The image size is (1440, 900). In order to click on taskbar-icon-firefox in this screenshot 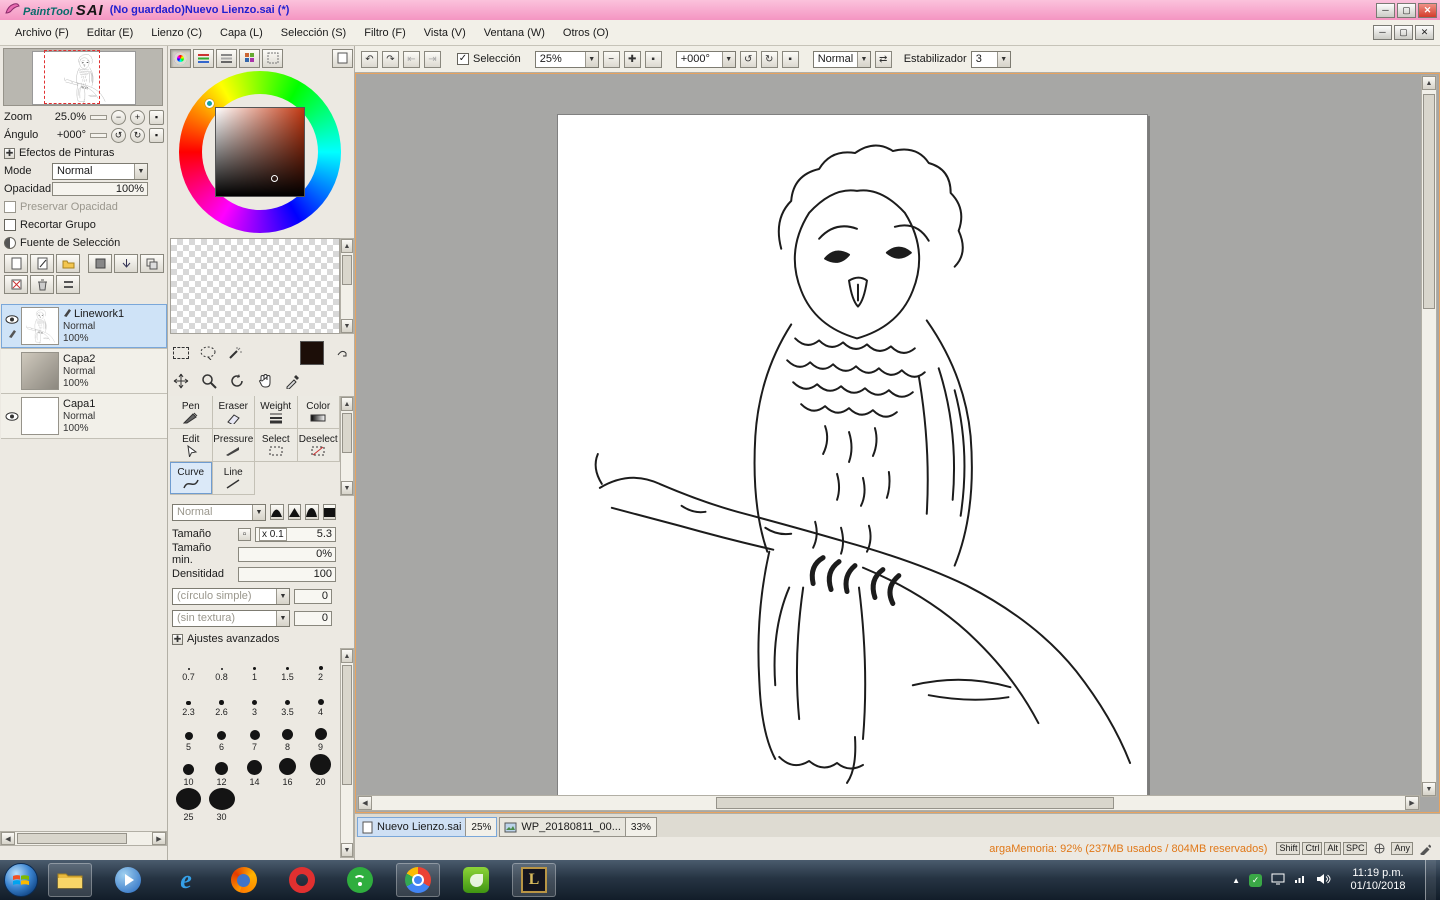, I will do `click(244, 880)`.